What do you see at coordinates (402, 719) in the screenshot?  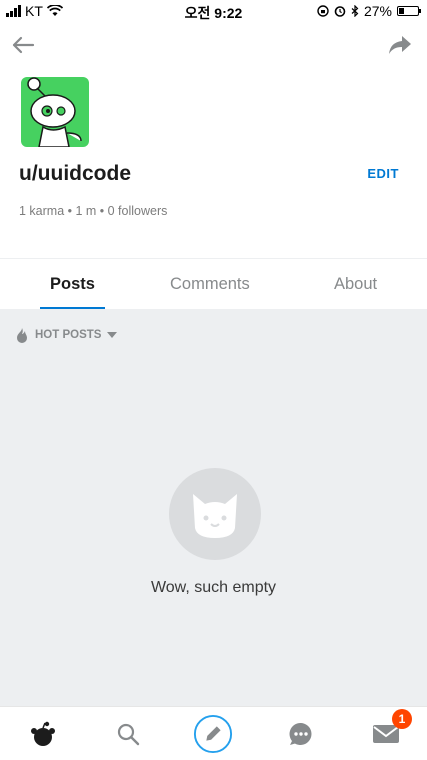 I see `inbox-badge: 1` at bounding box center [402, 719].